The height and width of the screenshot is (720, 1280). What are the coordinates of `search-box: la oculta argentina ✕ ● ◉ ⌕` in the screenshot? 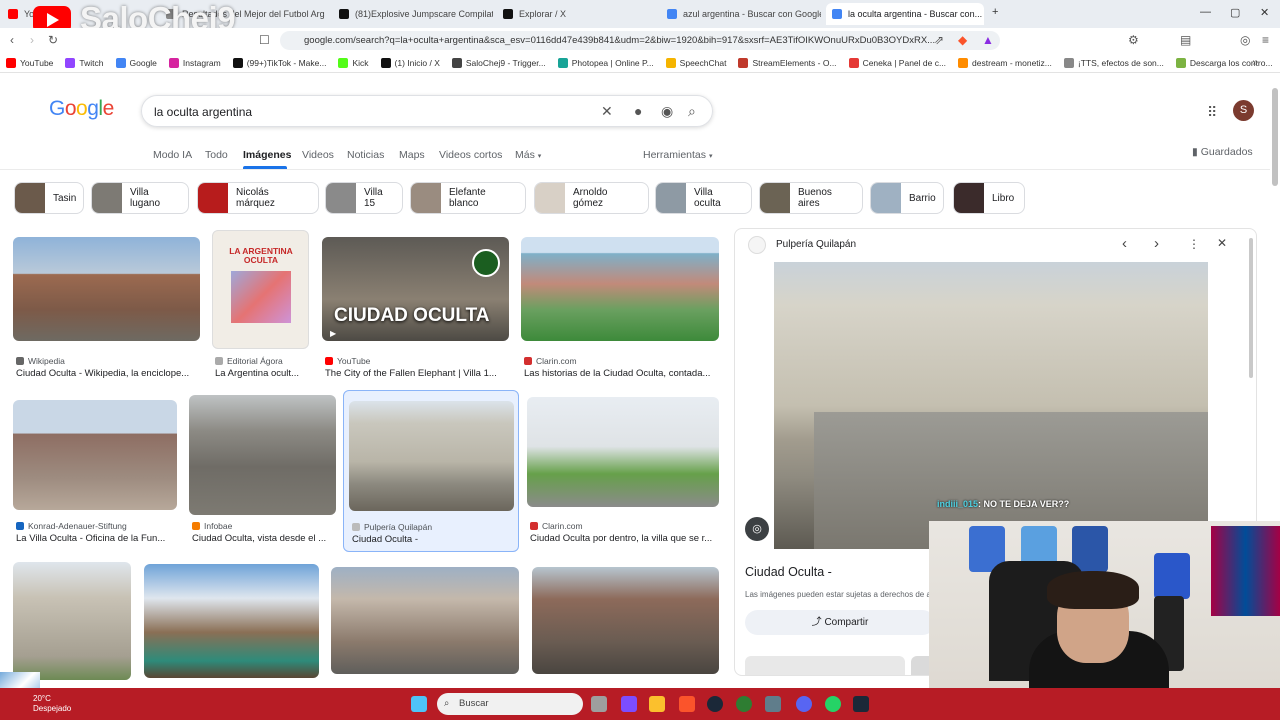 It's located at (427, 111).